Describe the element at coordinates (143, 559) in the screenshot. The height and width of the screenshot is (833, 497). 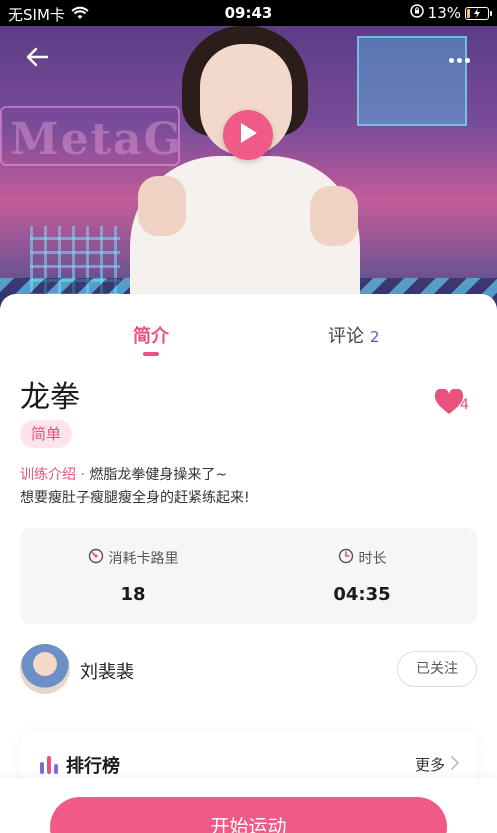
I see `calories-label: 消耗卡路里` at that location.